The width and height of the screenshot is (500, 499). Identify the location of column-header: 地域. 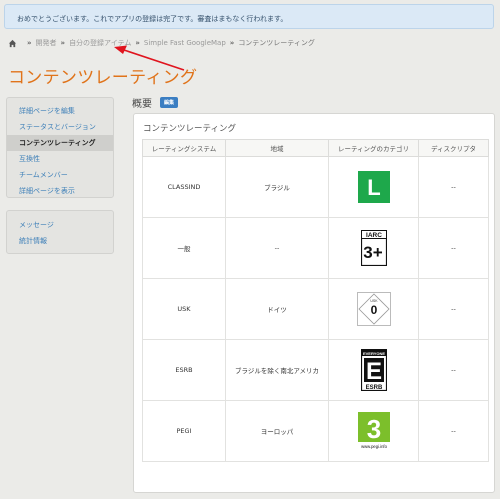
(277, 148).